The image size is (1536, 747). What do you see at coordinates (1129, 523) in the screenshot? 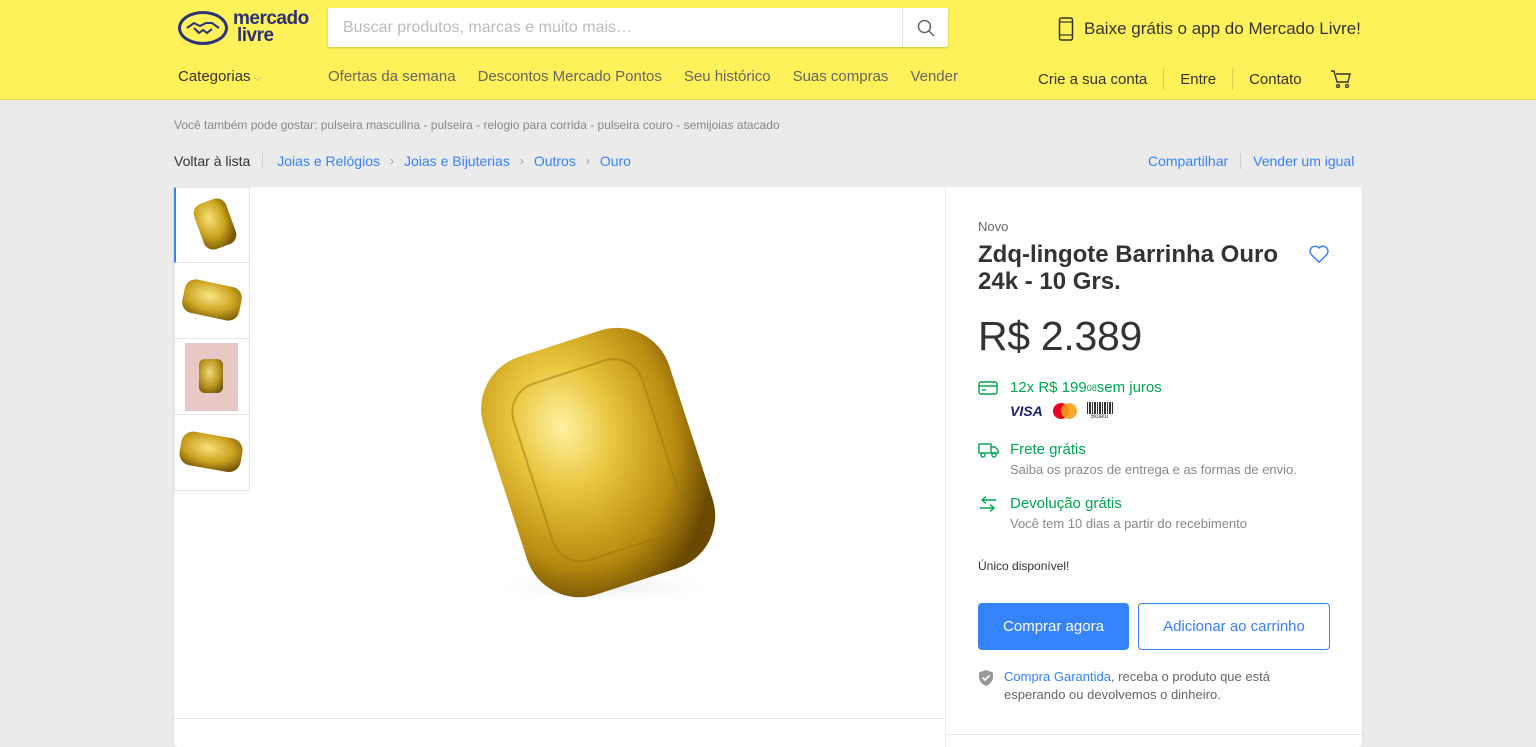
I see `return-subtitle: Você tem 10 dias a partir do recebimento` at bounding box center [1129, 523].